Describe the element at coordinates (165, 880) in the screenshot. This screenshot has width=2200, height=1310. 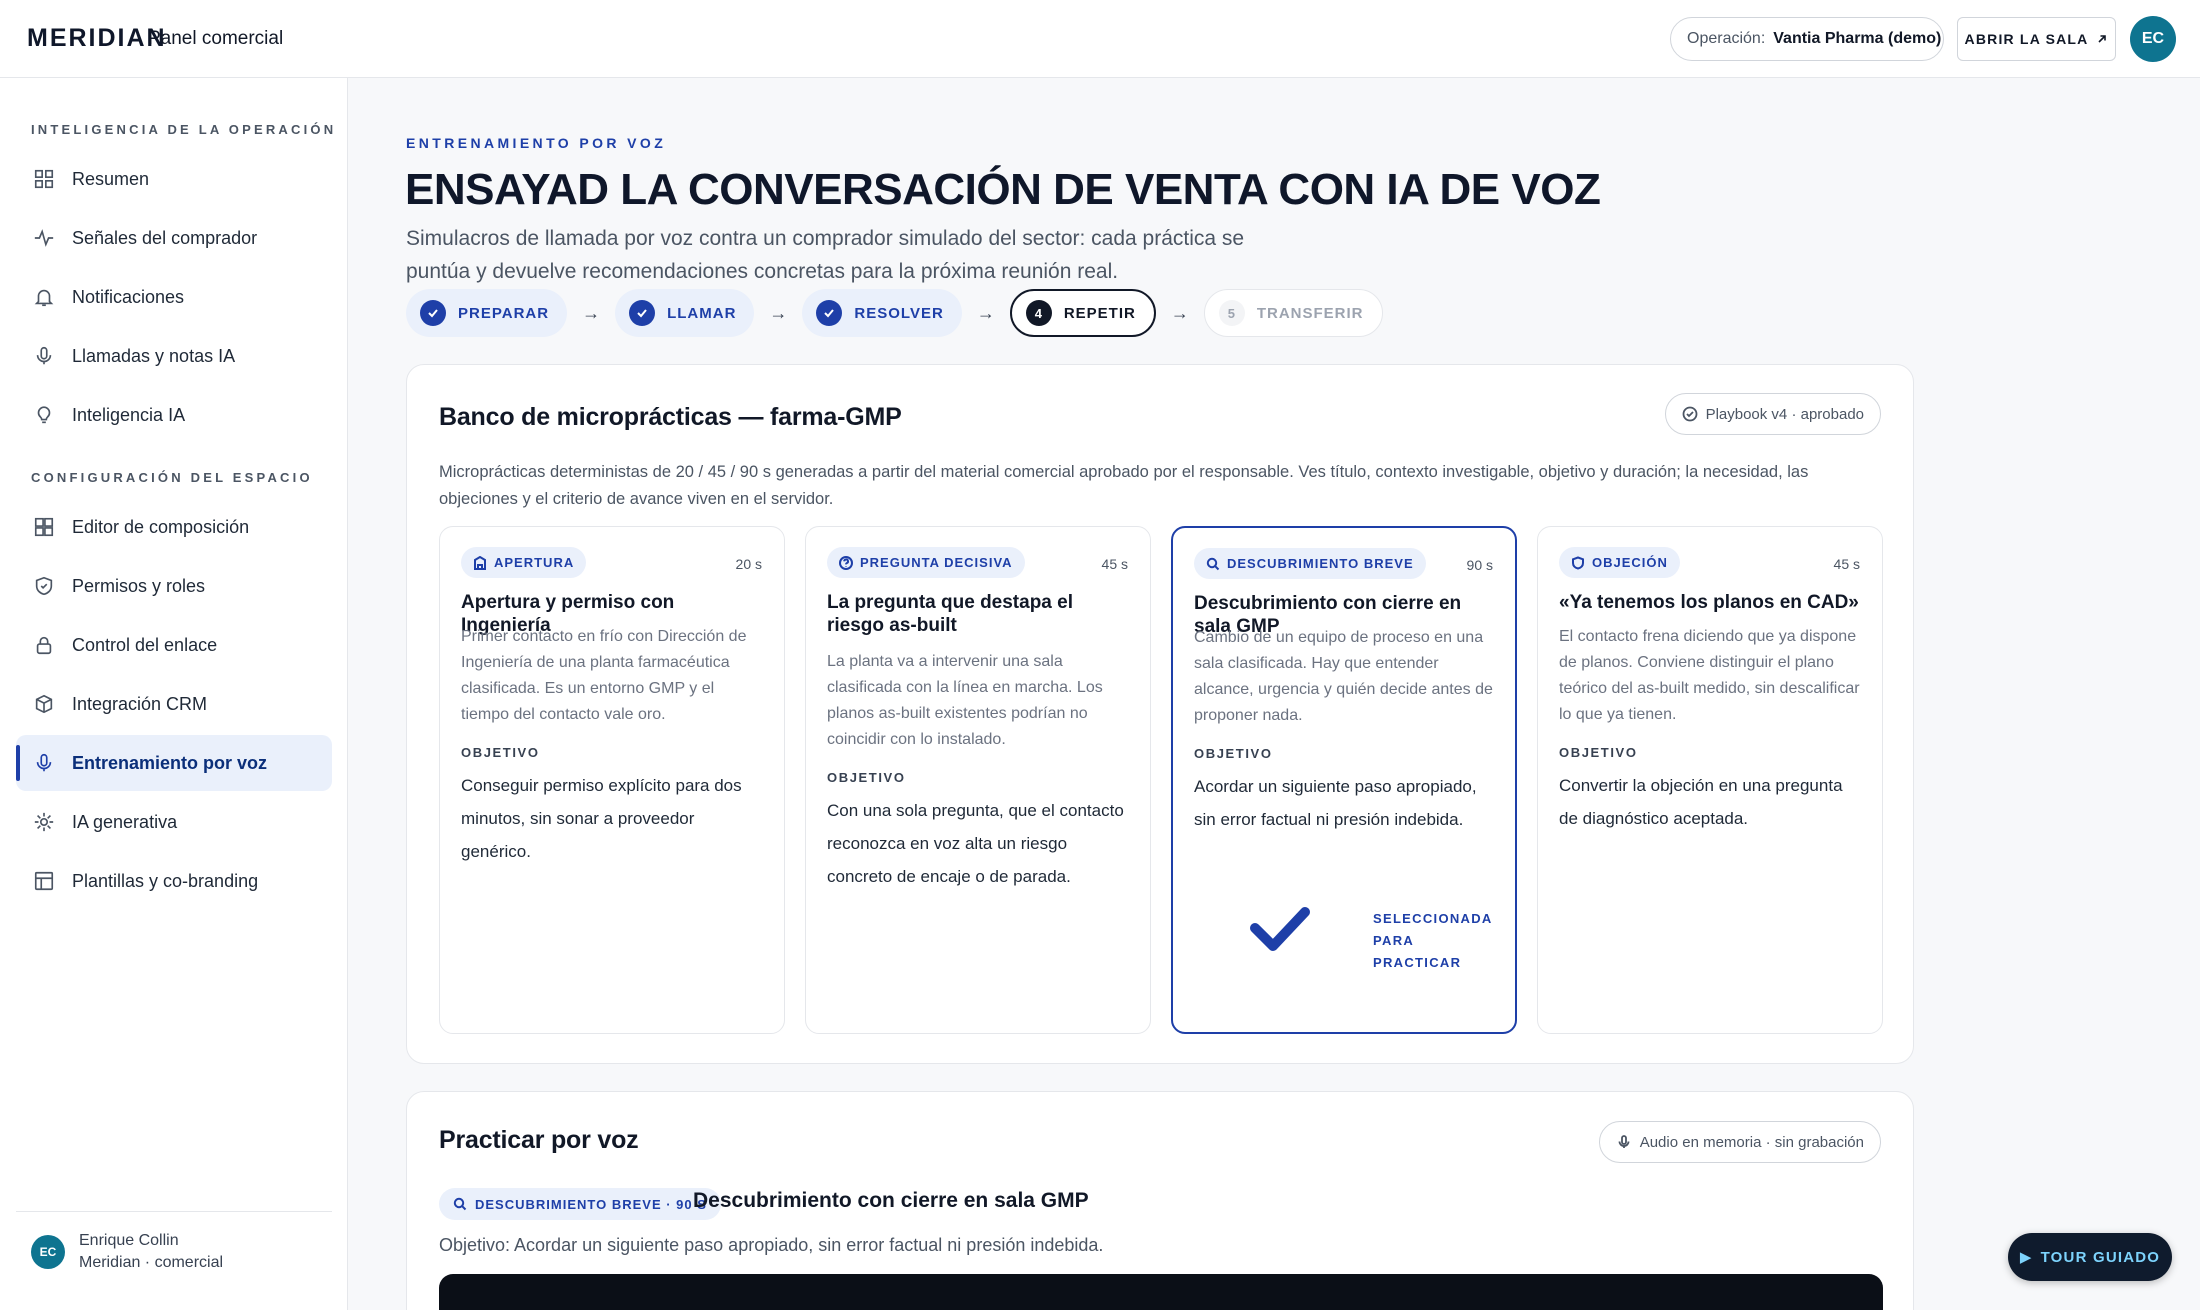
I see `sidebar-item-label: Plantillas y co-branding` at that location.